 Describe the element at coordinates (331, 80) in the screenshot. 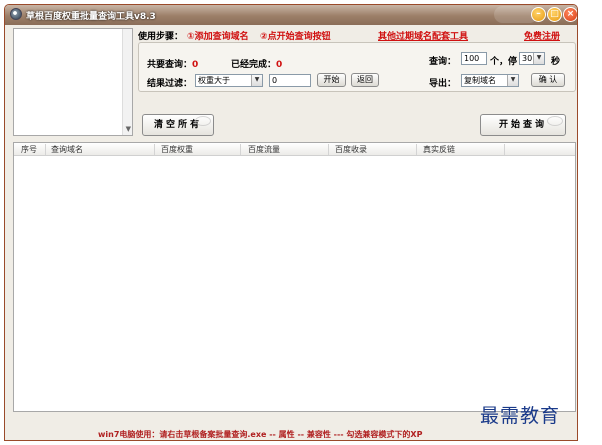

I see `filter-start-button: 开始` at that location.